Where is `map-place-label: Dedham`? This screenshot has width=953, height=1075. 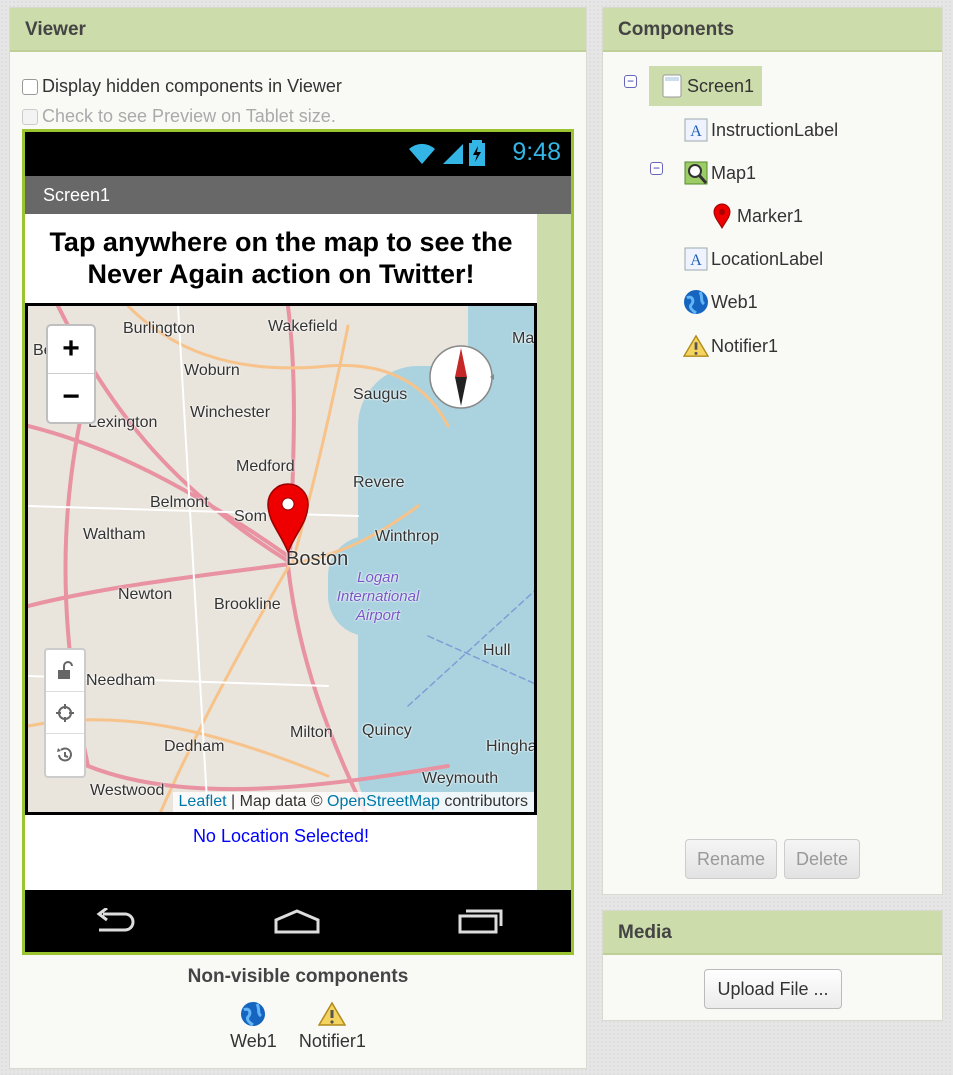
map-place-label: Dedham is located at coordinates (194, 746).